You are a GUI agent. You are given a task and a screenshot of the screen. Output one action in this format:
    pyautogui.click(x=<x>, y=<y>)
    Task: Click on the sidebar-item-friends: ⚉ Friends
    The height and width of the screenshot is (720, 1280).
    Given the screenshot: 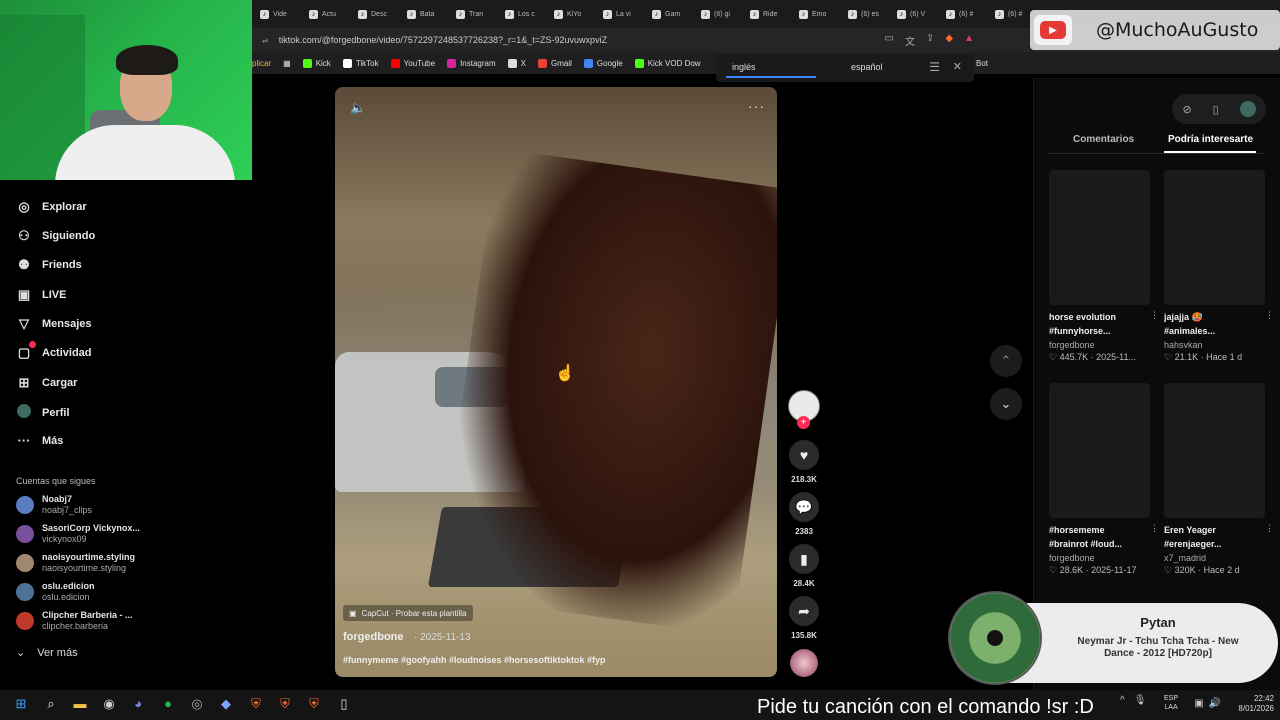 What is the action you would take?
    pyautogui.click(x=49, y=265)
    